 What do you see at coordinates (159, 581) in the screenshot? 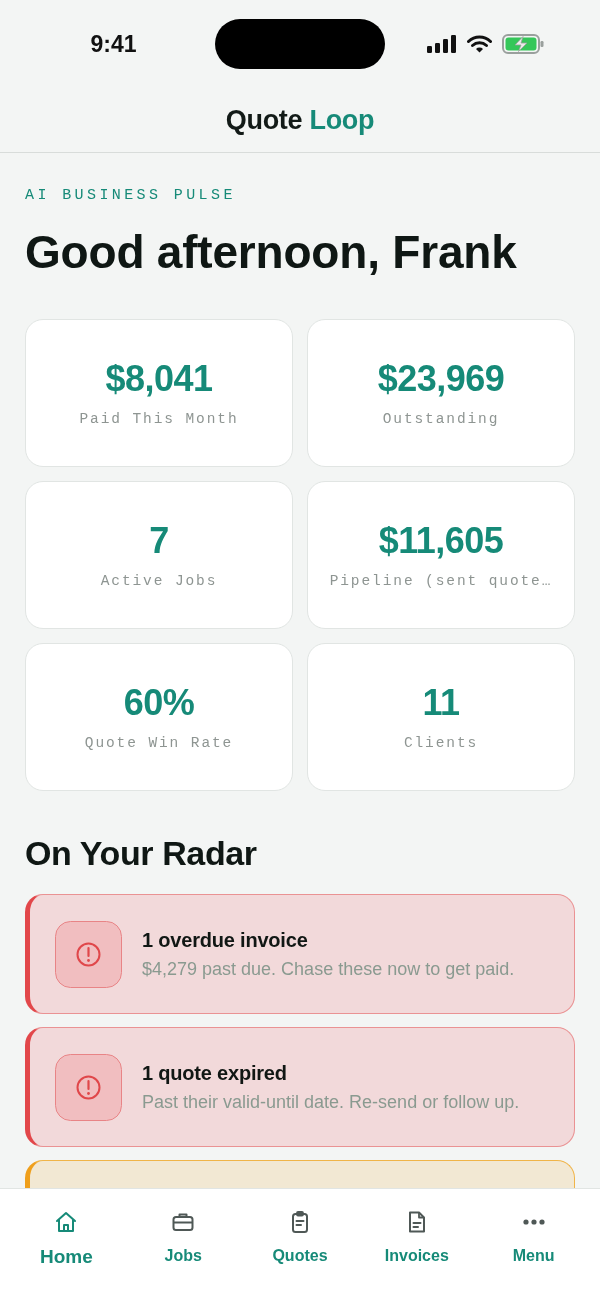
I see `metric-label: Active Jobs` at bounding box center [159, 581].